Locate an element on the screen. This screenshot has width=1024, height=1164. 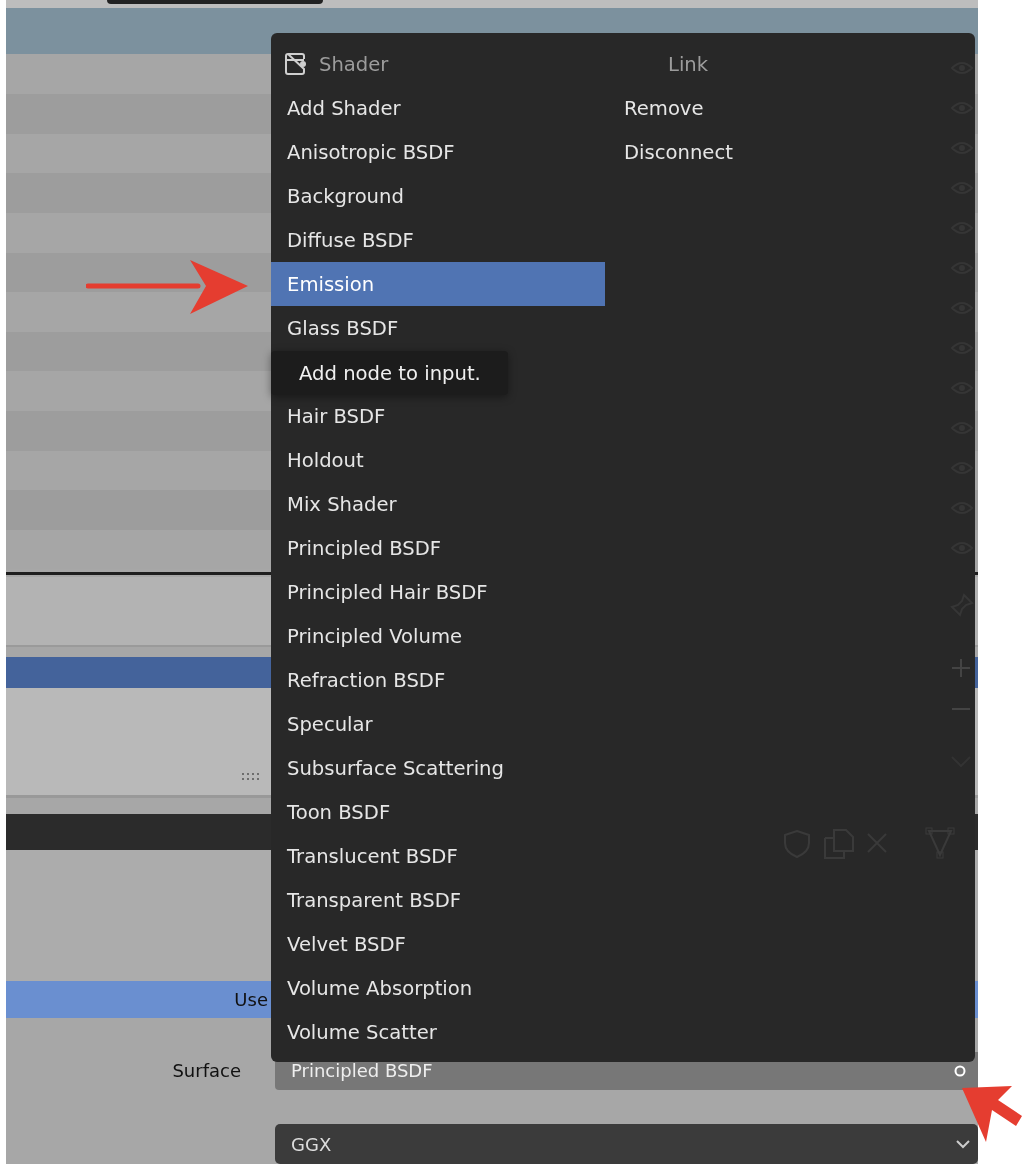
menu-item: Remove is located at coordinates (790, 108).